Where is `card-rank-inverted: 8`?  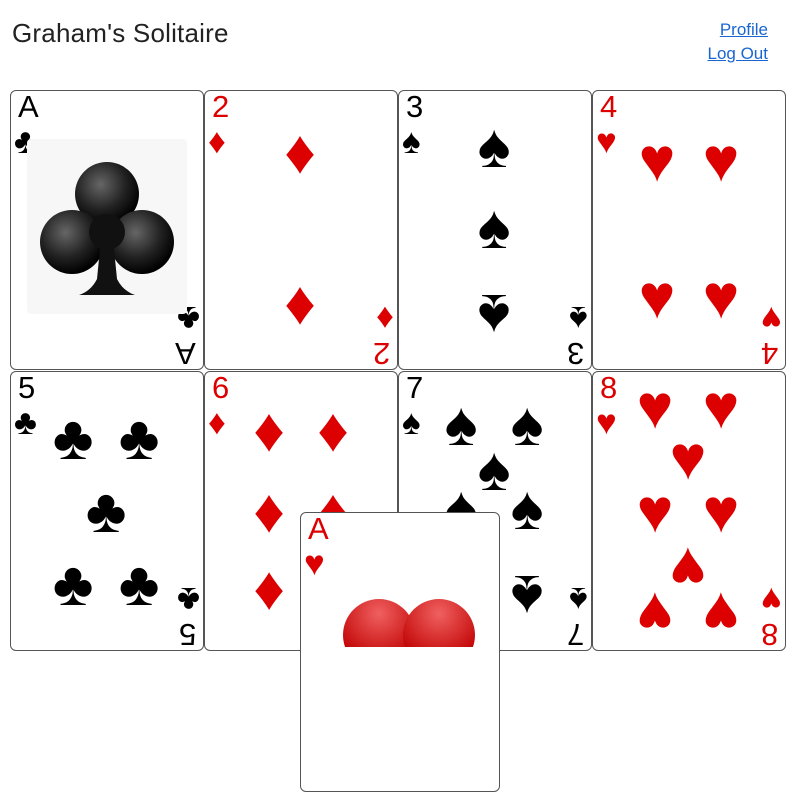
card-rank-inverted: 8 is located at coordinates (769, 634).